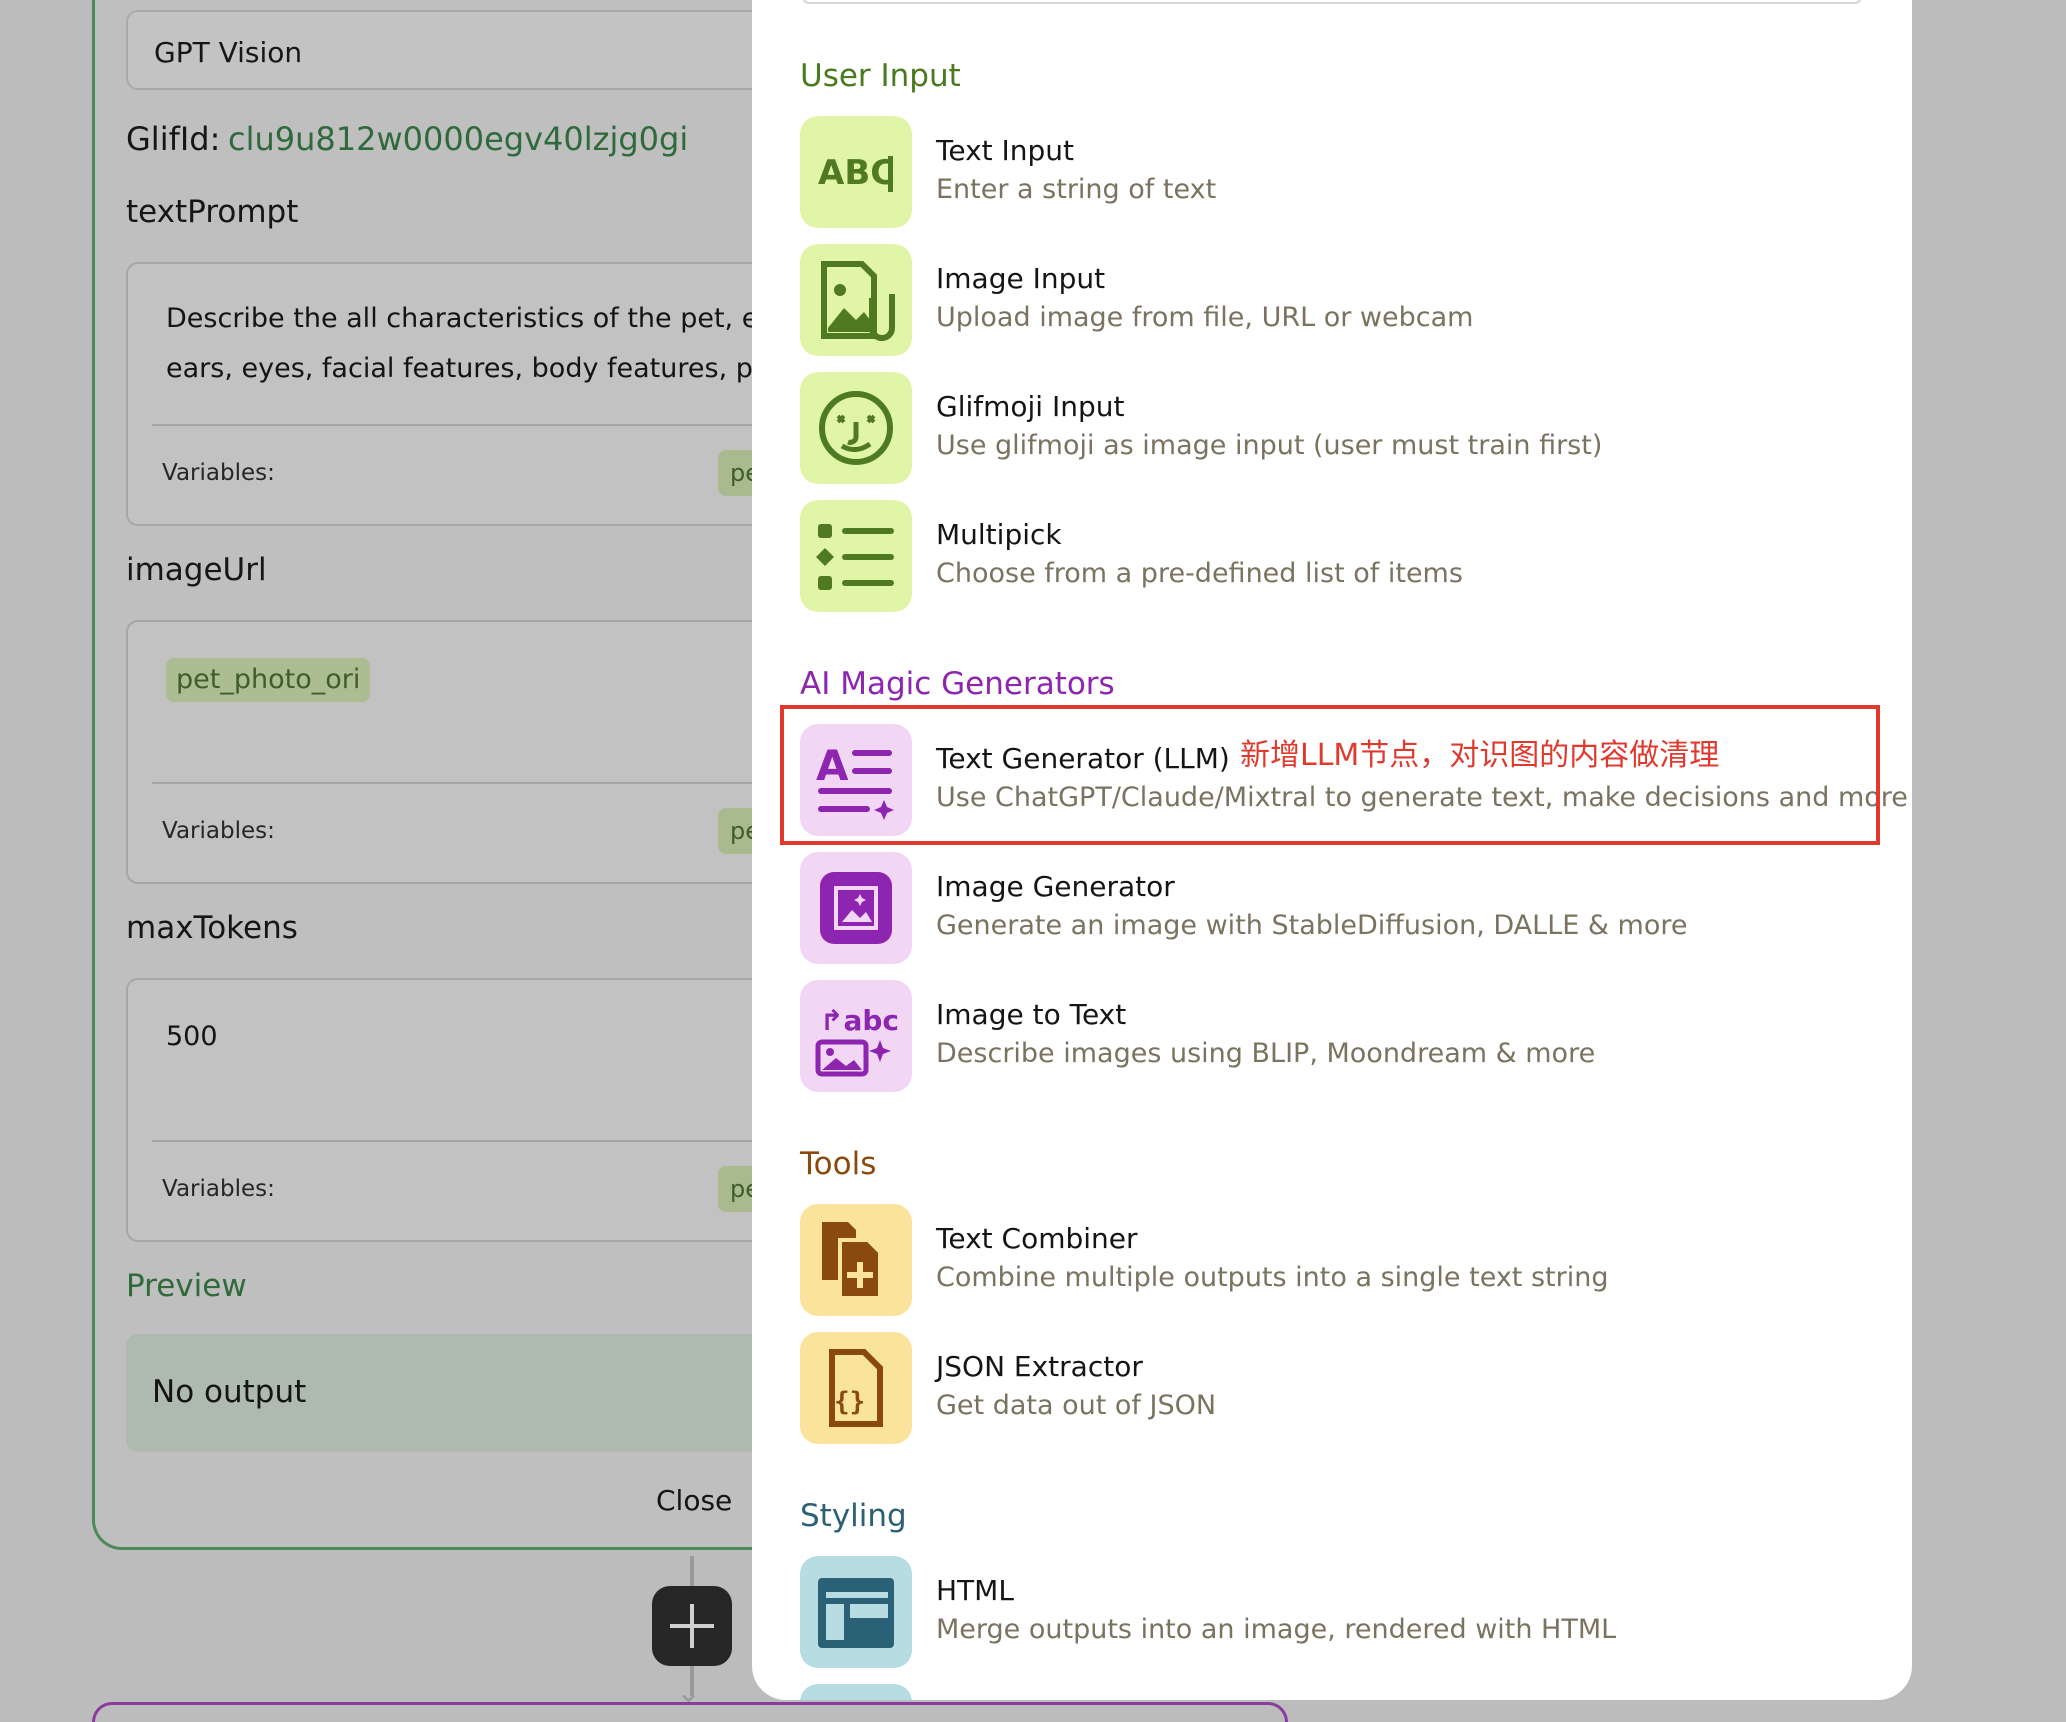 The height and width of the screenshot is (1722, 2066). I want to click on svg-text: ABC, so click(856, 173).